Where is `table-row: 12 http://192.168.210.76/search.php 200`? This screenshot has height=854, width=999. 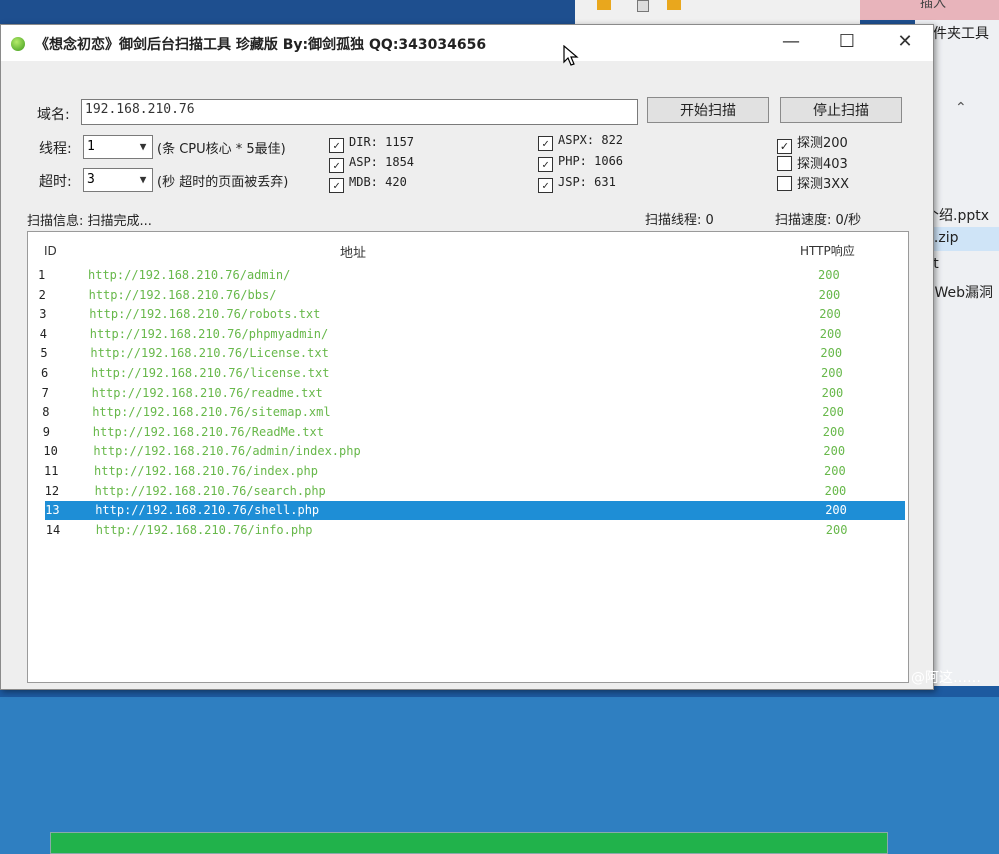 table-row: 12 http://192.168.210.76/search.php 200 is located at coordinates (475, 491).